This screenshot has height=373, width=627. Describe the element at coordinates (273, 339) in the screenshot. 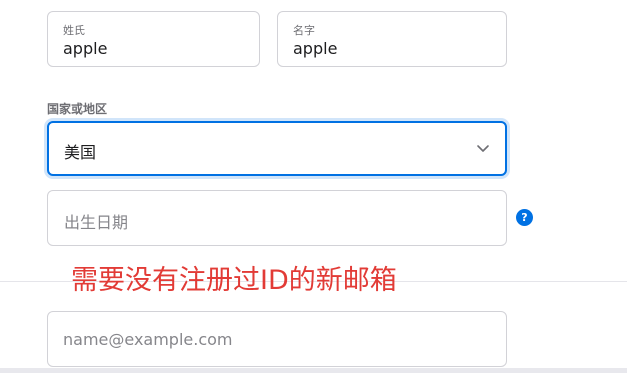

I see `email-input` at that location.